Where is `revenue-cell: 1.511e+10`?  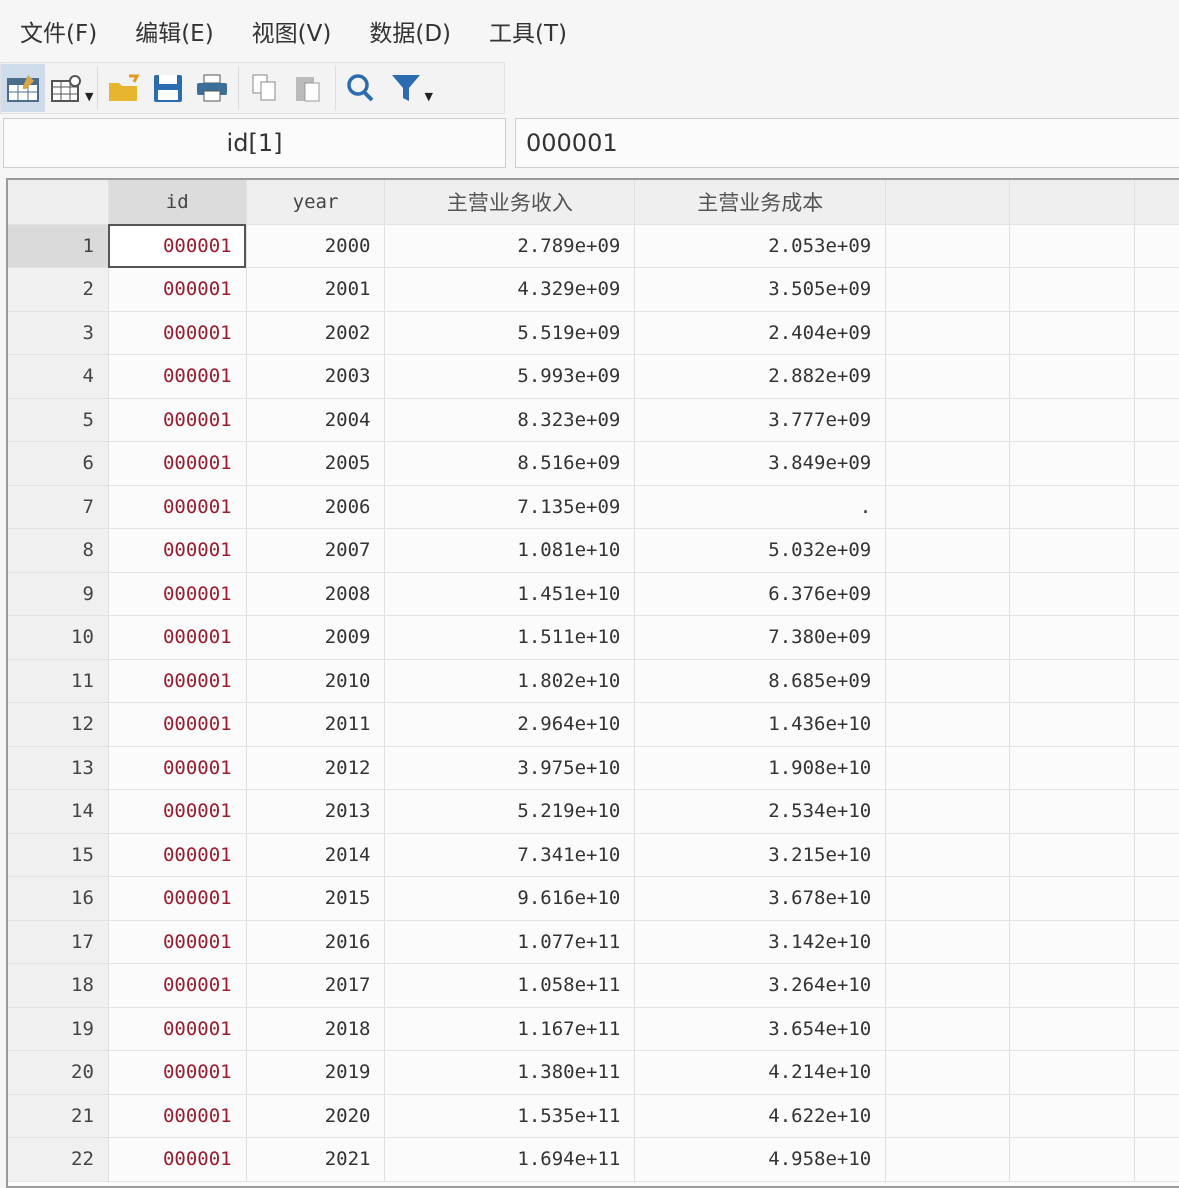 revenue-cell: 1.511e+10 is located at coordinates (510, 637).